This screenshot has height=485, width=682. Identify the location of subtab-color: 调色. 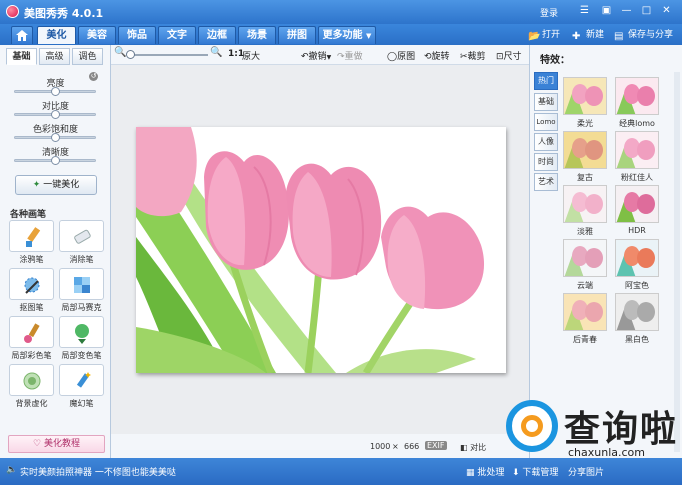
(87, 56).